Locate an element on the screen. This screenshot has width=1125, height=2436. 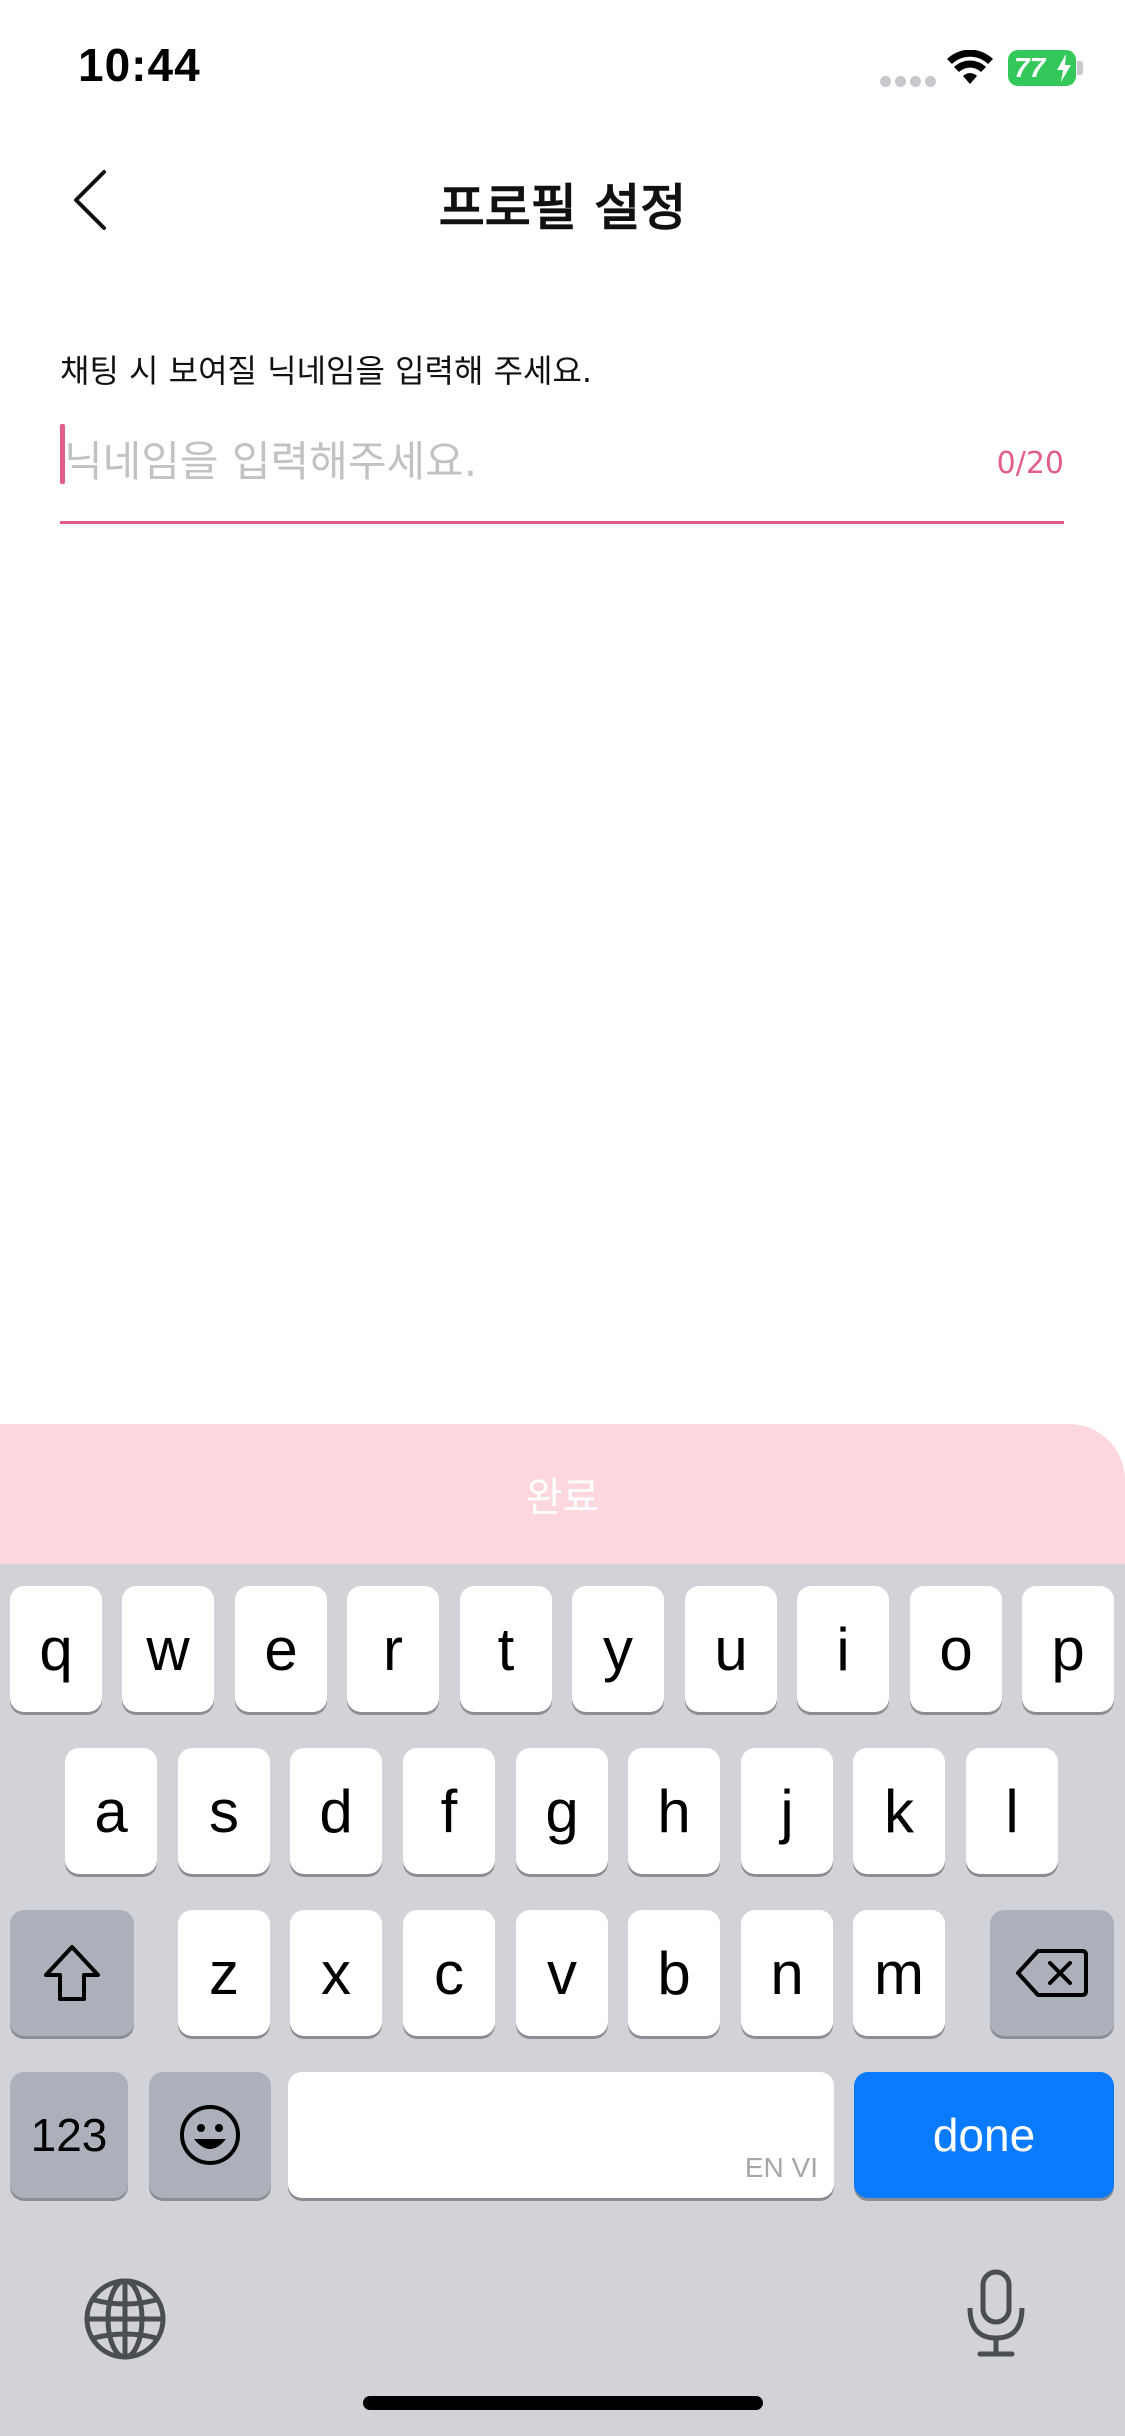
key-r: r is located at coordinates (393, 1649).